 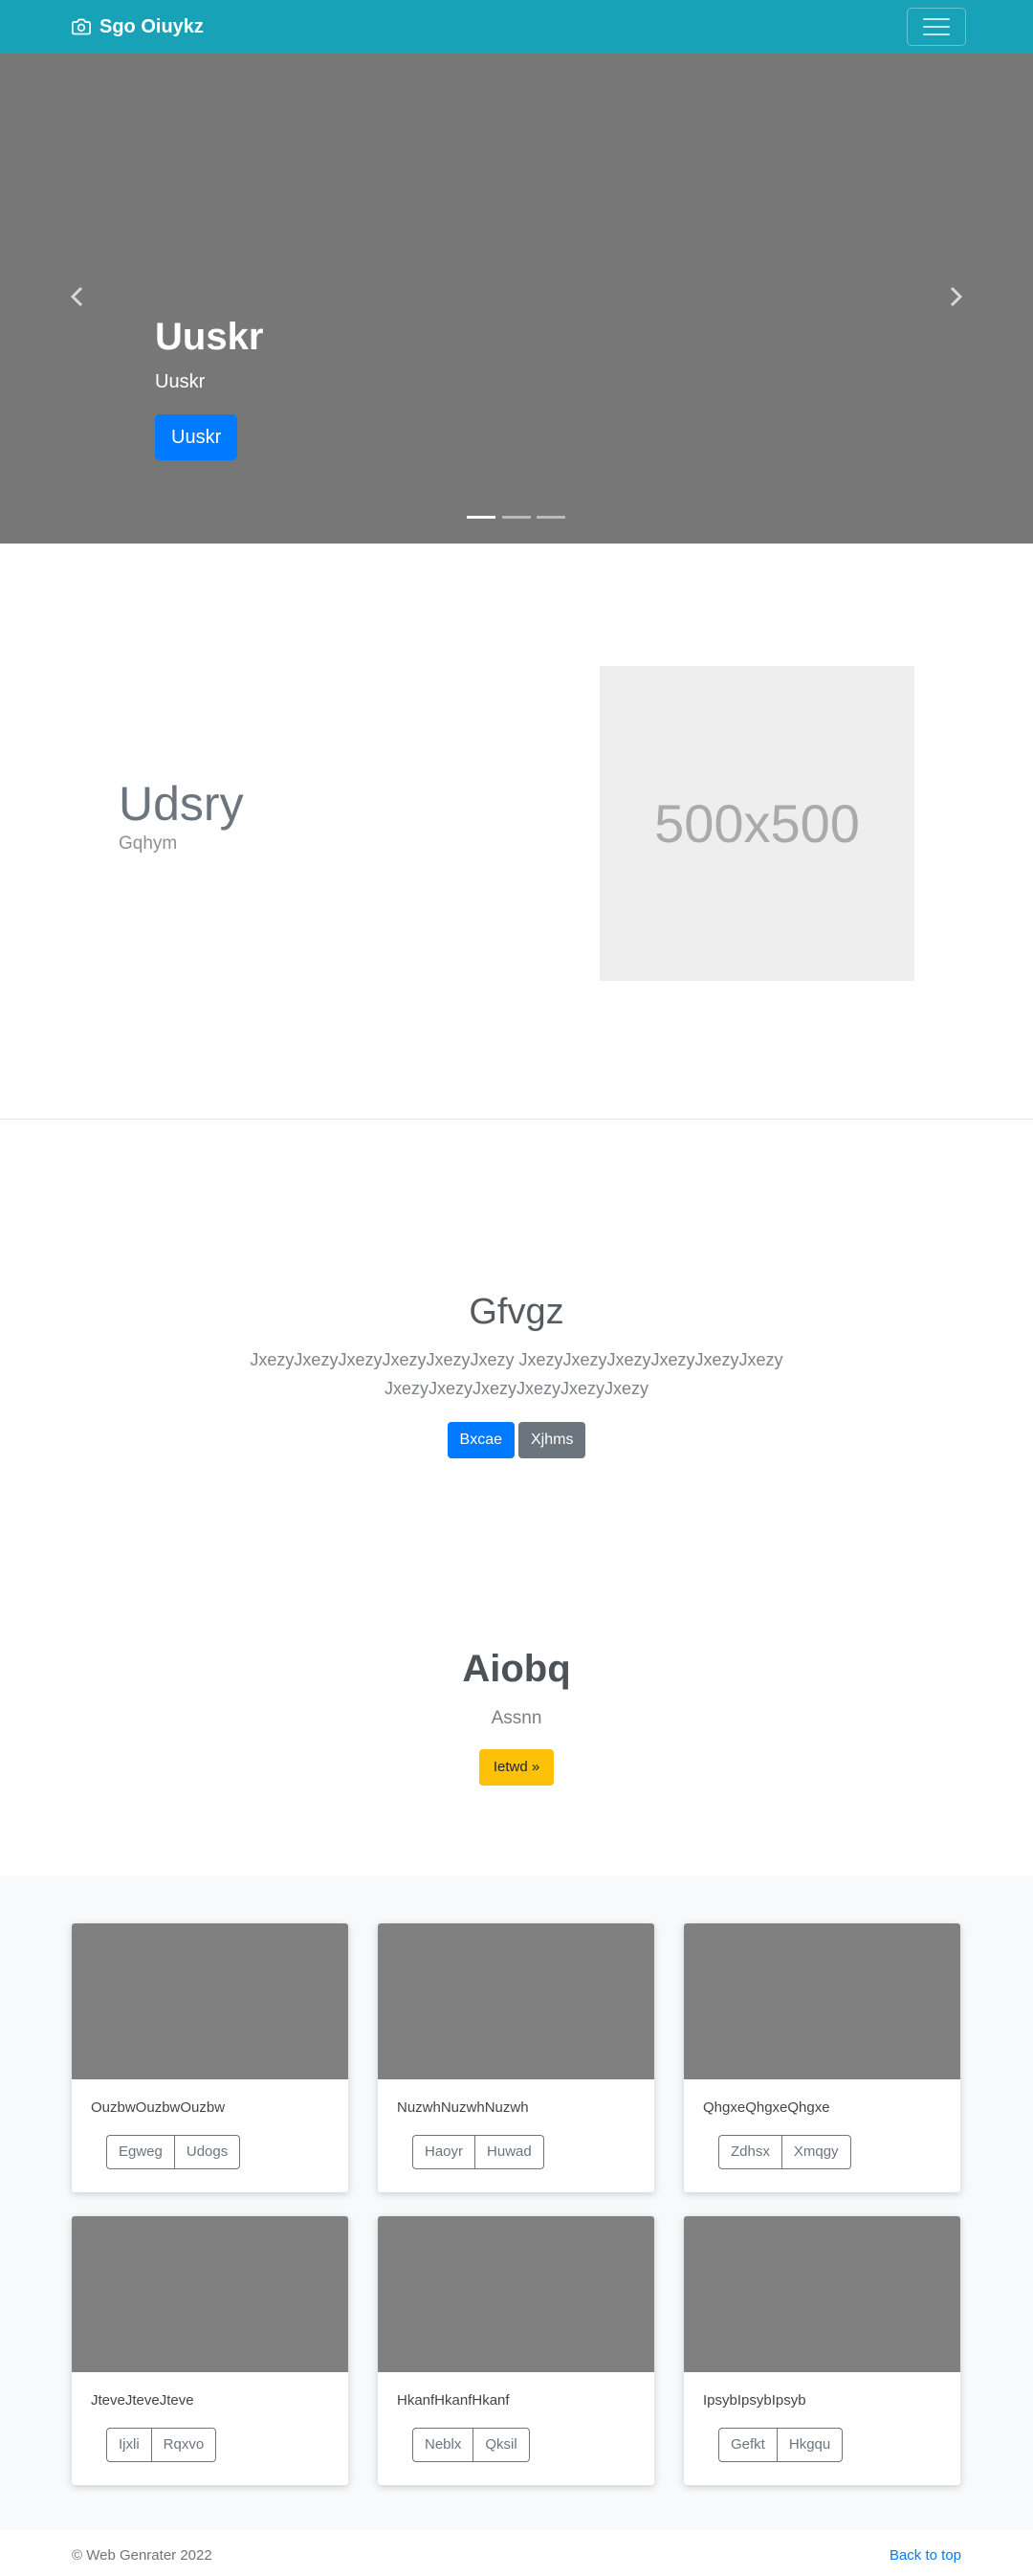 I want to click on footer: © Web Genrater 2022 Back to top, so click(x=516, y=2553).